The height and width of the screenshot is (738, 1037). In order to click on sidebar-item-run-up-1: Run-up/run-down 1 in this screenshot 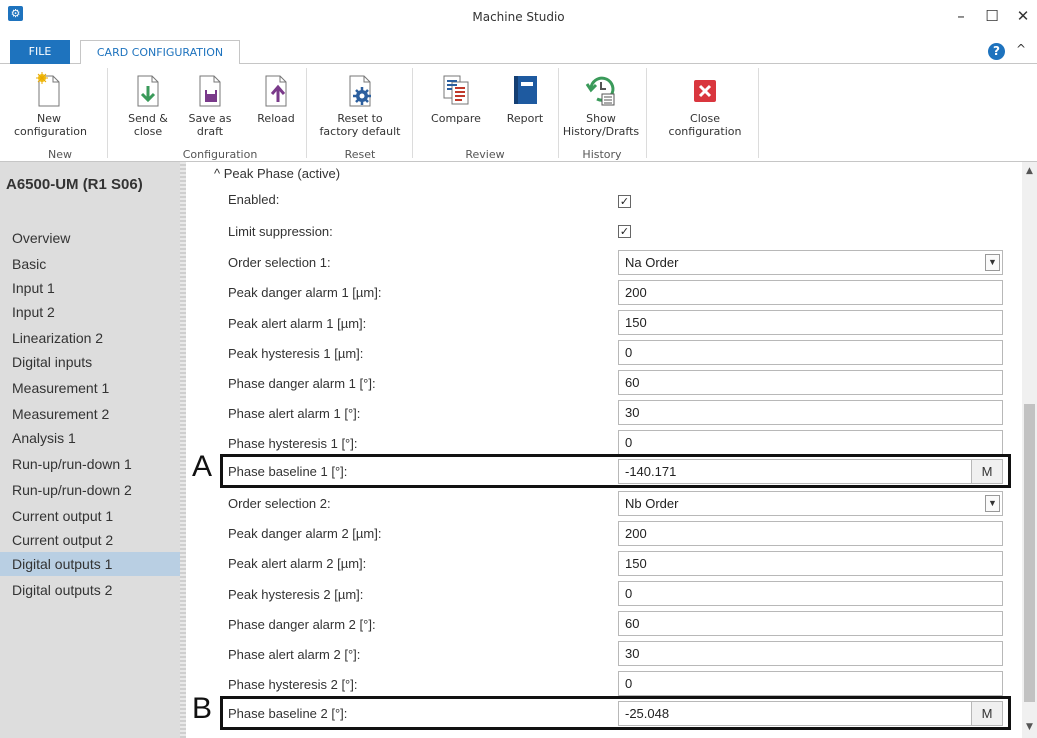, I will do `click(90, 464)`.